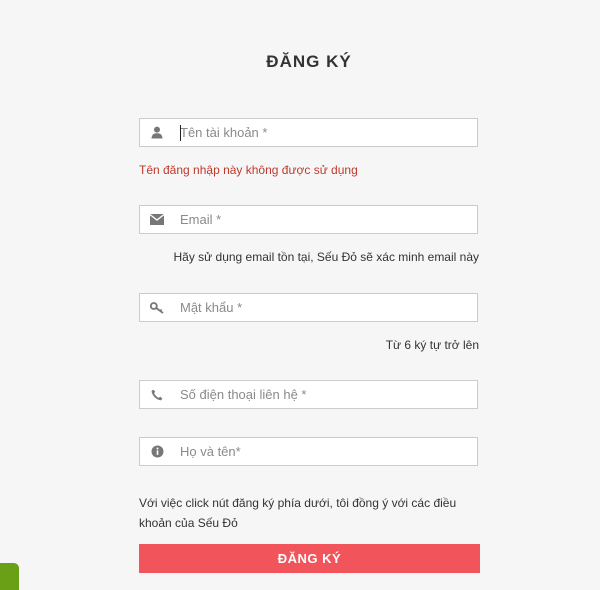 This screenshot has width=600, height=590. What do you see at coordinates (325, 307) in the screenshot?
I see `password-input` at bounding box center [325, 307].